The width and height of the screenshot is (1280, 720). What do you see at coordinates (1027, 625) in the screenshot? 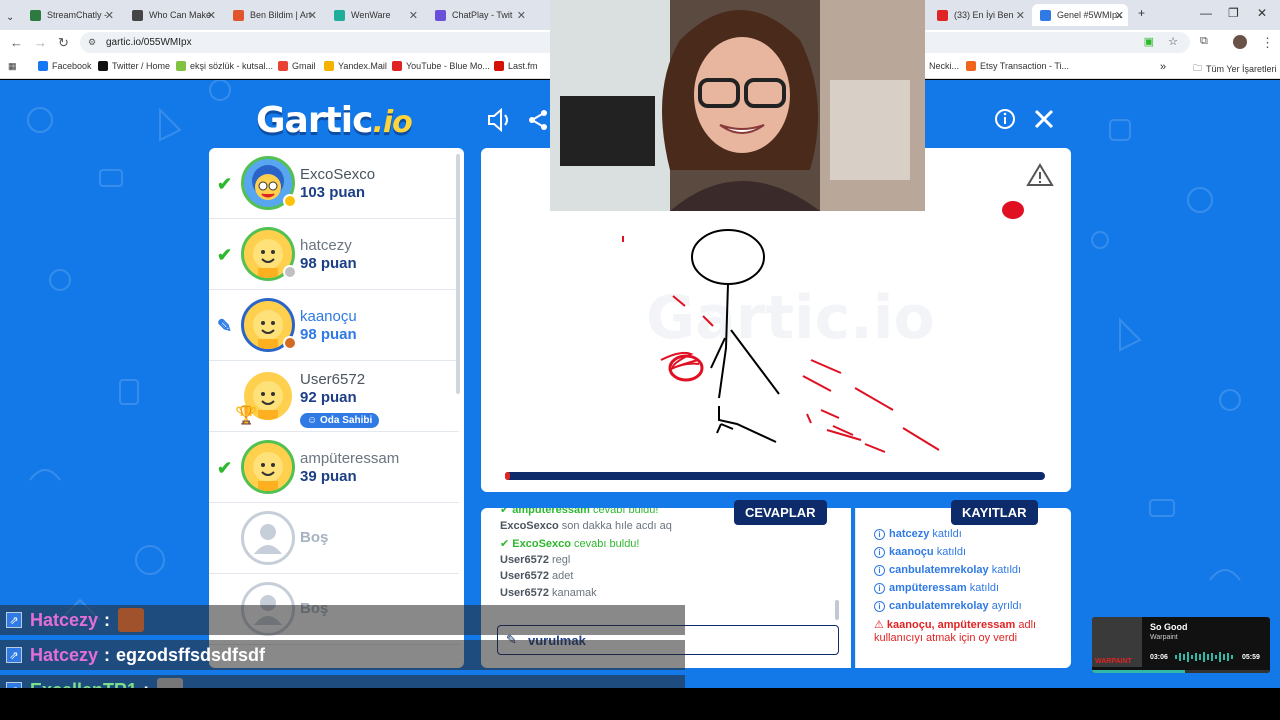
I see `log-text: adlı` at bounding box center [1027, 625].